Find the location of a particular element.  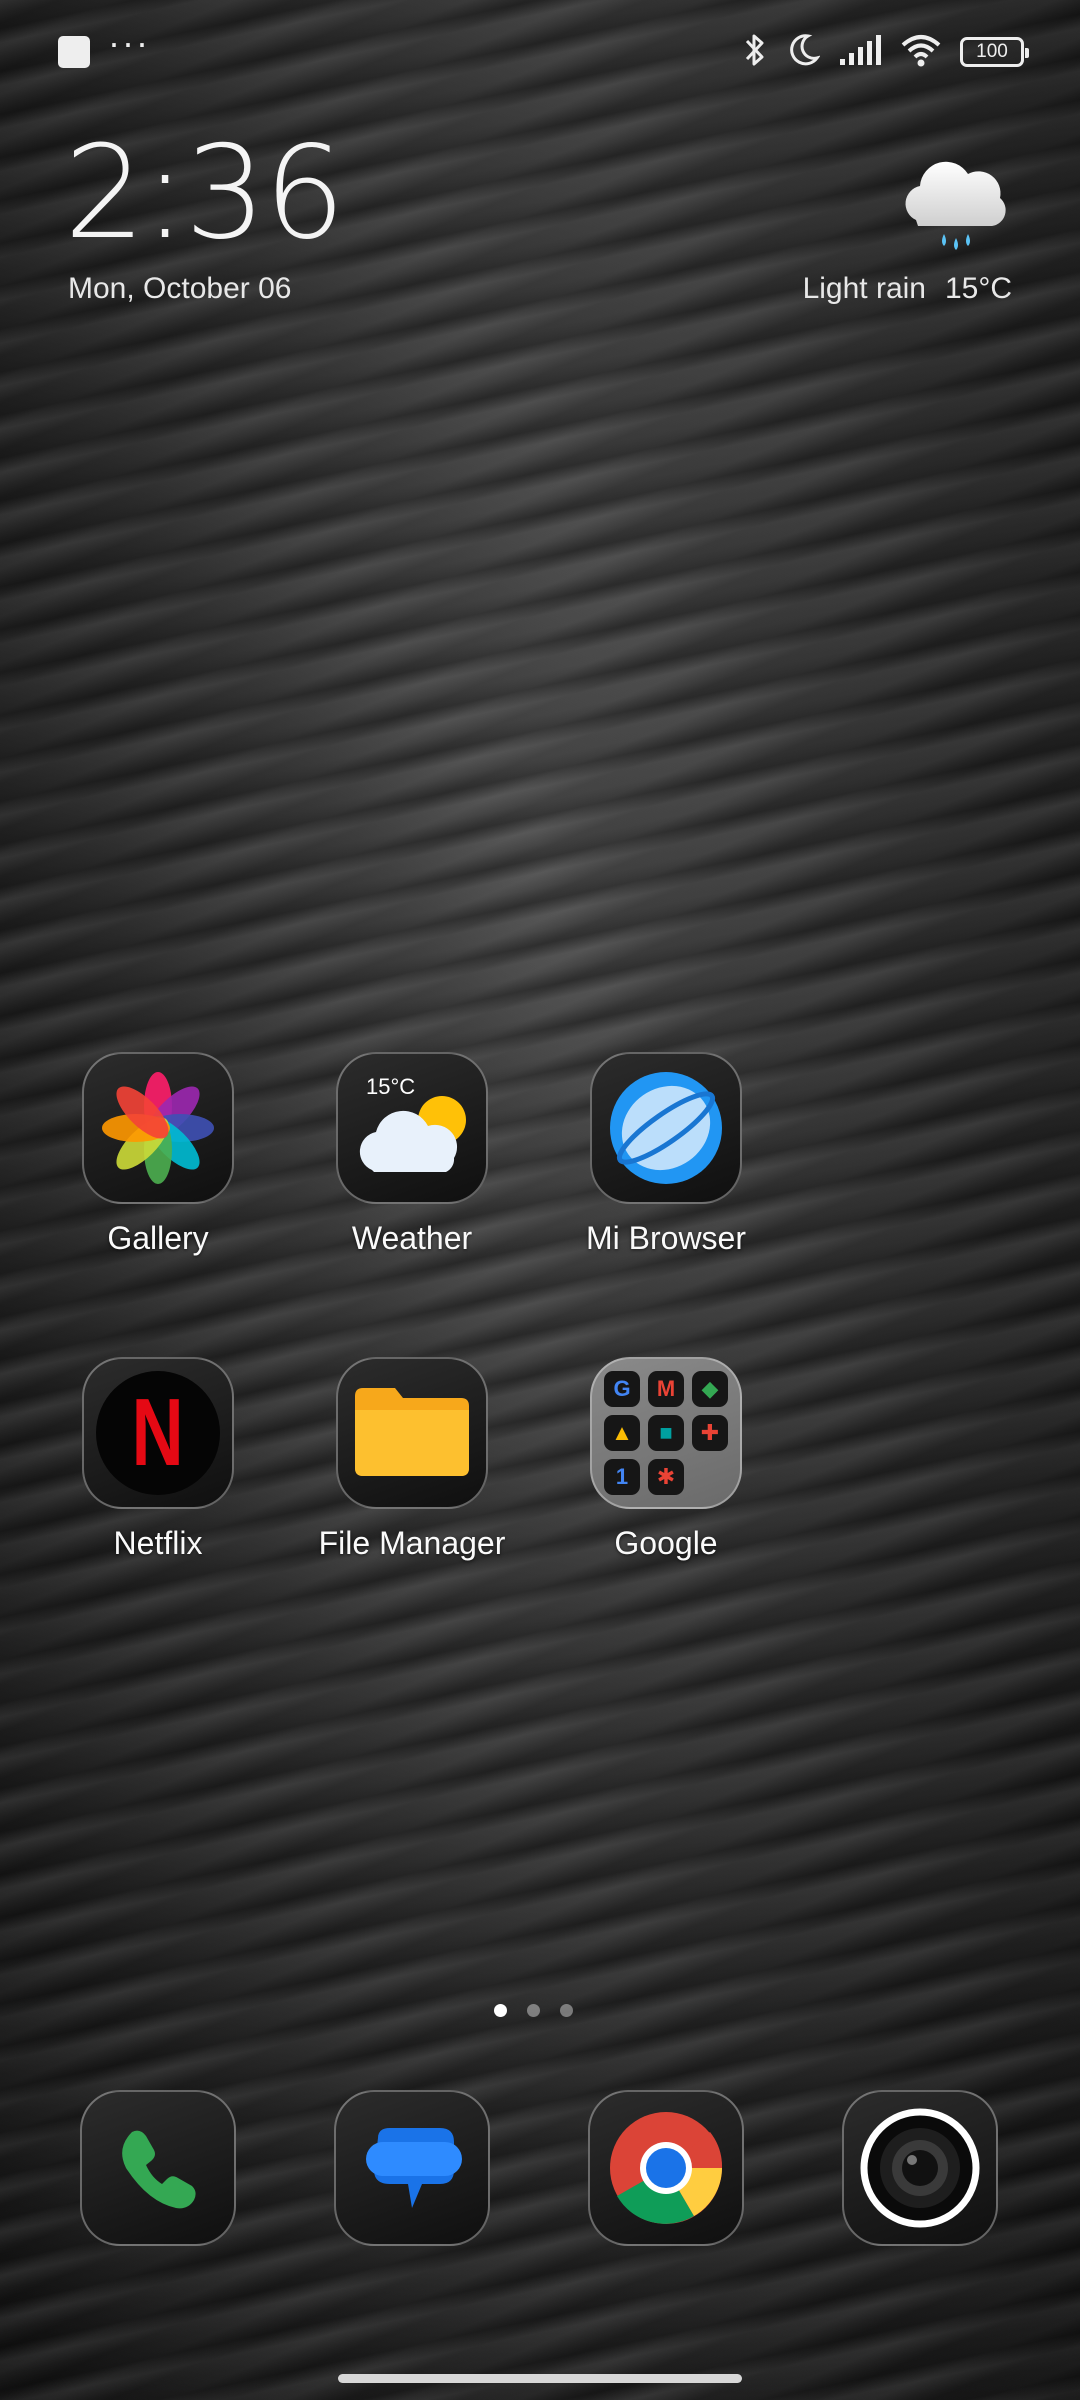

camera-icon is located at coordinates (920, 2168).